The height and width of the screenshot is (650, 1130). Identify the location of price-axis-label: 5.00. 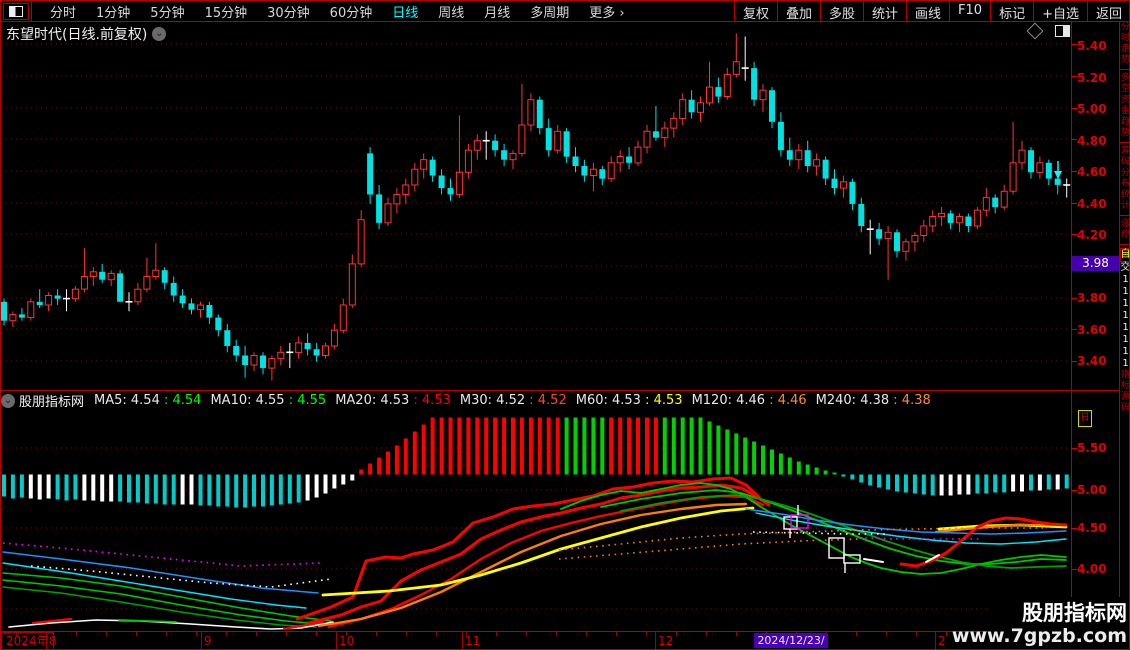
(1092, 109).